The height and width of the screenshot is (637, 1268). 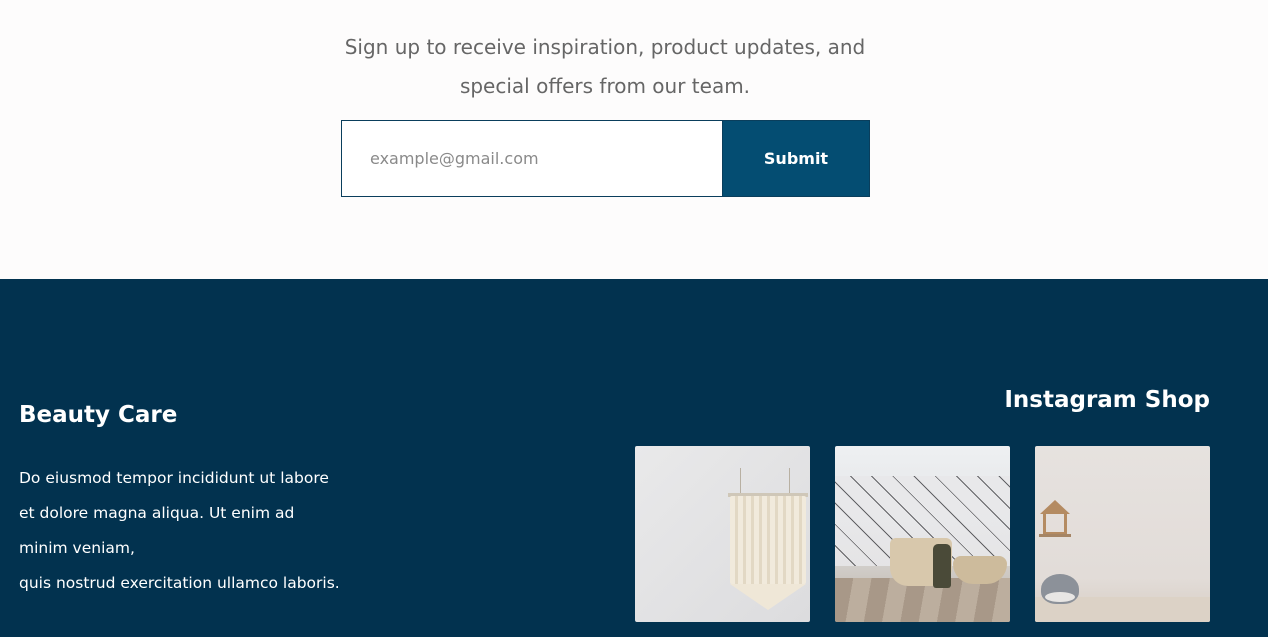 What do you see at coordinates (768, 540) in the screenshot?
I see `macrame-weave` at bounding box center [768, 540].